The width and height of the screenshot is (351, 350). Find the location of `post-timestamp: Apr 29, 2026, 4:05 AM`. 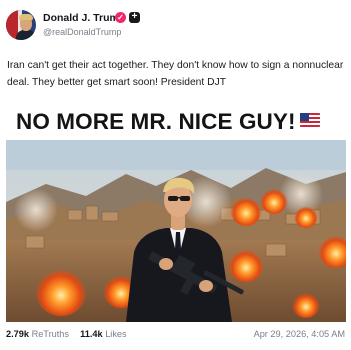

post-timestamp: Apr 29, 2026, 4:05 AM is located at coordinates (299, 334).